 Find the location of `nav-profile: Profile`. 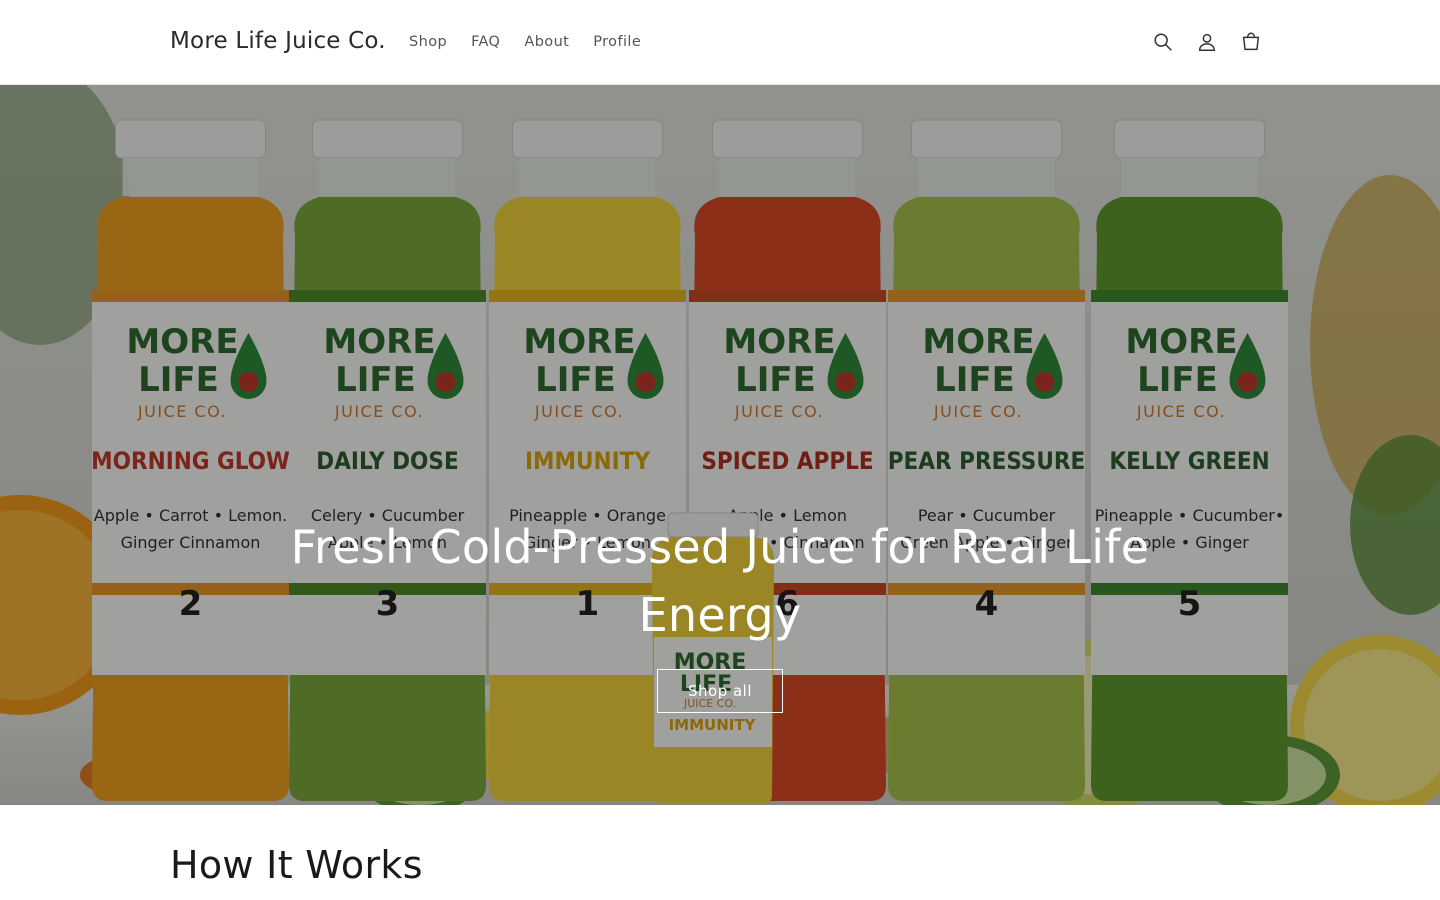

nav-profile: Profile is located at coordinates (617, 42).